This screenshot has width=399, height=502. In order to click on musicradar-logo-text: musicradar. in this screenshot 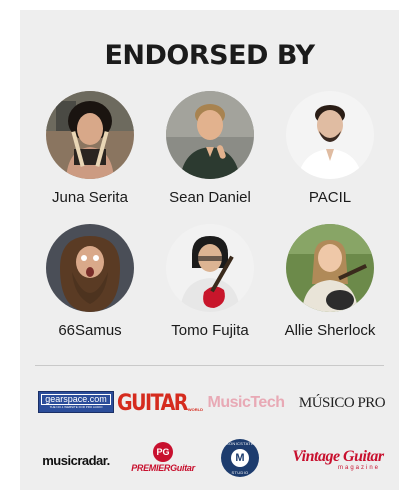, I will do `click(76, 460)`.